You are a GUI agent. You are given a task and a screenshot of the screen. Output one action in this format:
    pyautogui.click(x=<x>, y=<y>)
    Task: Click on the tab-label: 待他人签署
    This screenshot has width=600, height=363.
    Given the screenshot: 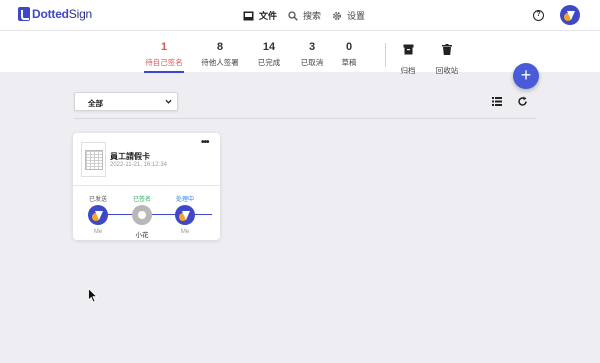 What is the action you would take?
    pyautogui.click(x=220, y=62)
    